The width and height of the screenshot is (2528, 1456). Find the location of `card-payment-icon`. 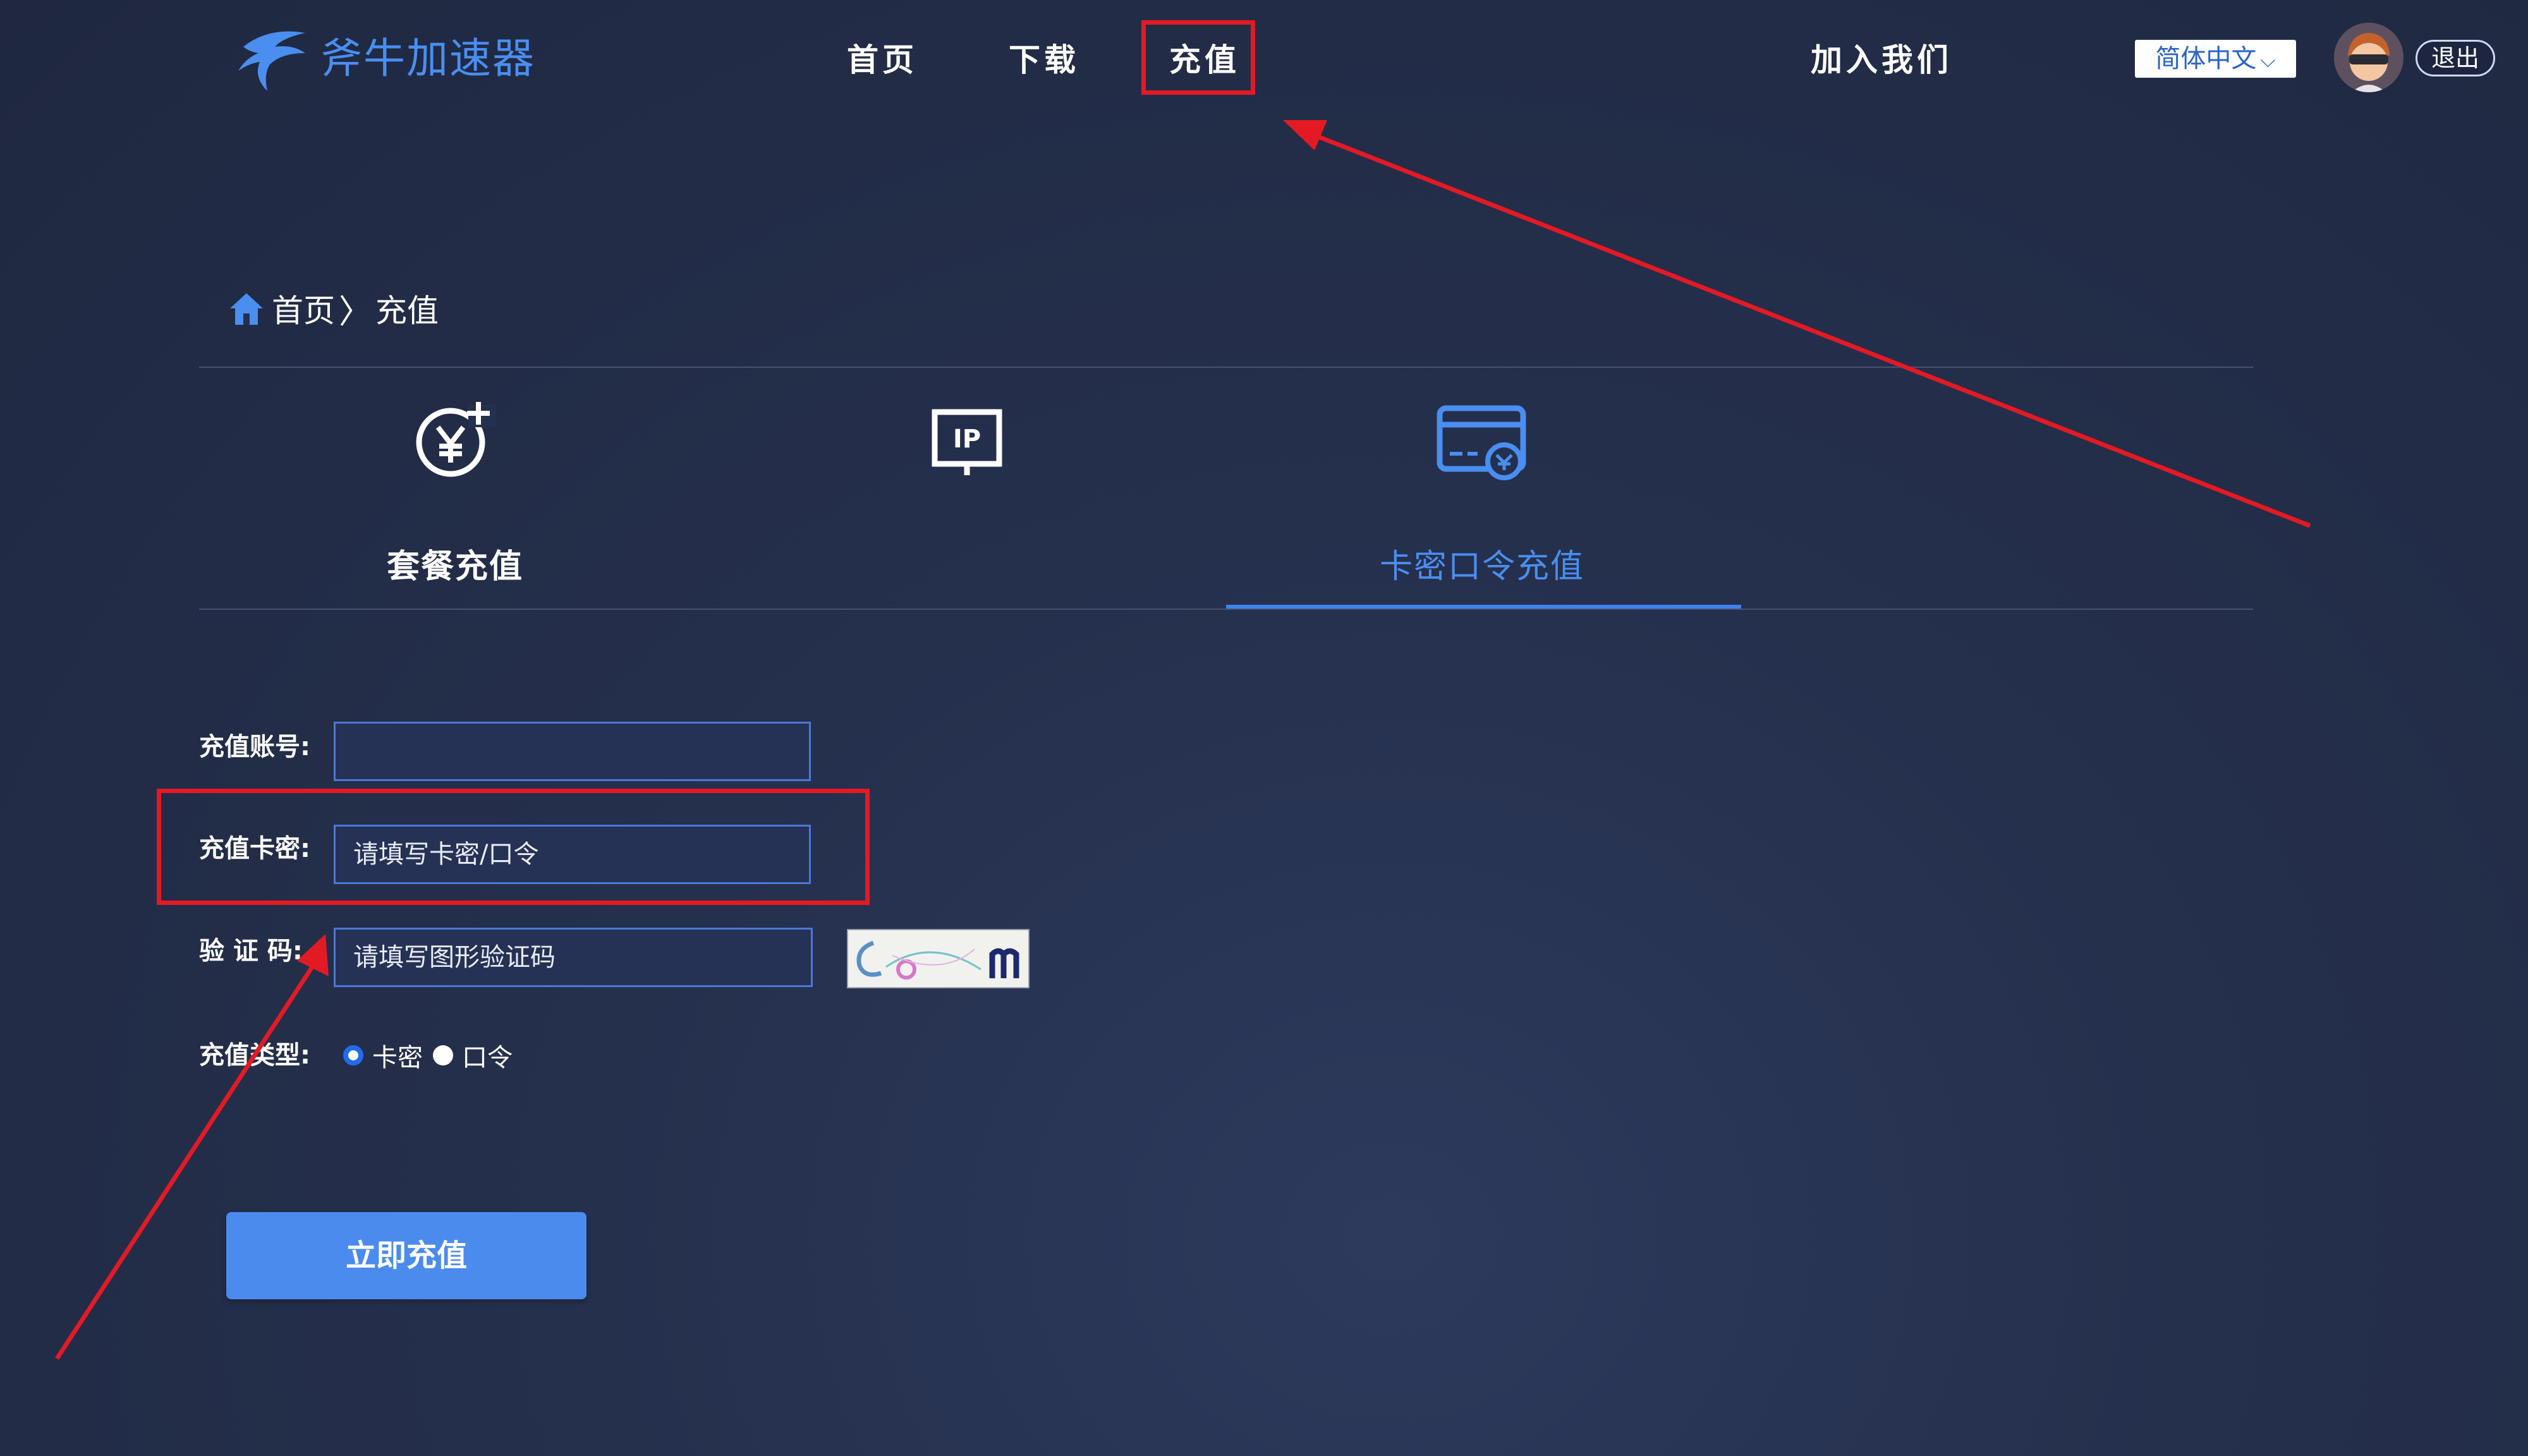

card-payment-icon is located at coordinates (1482, 442).